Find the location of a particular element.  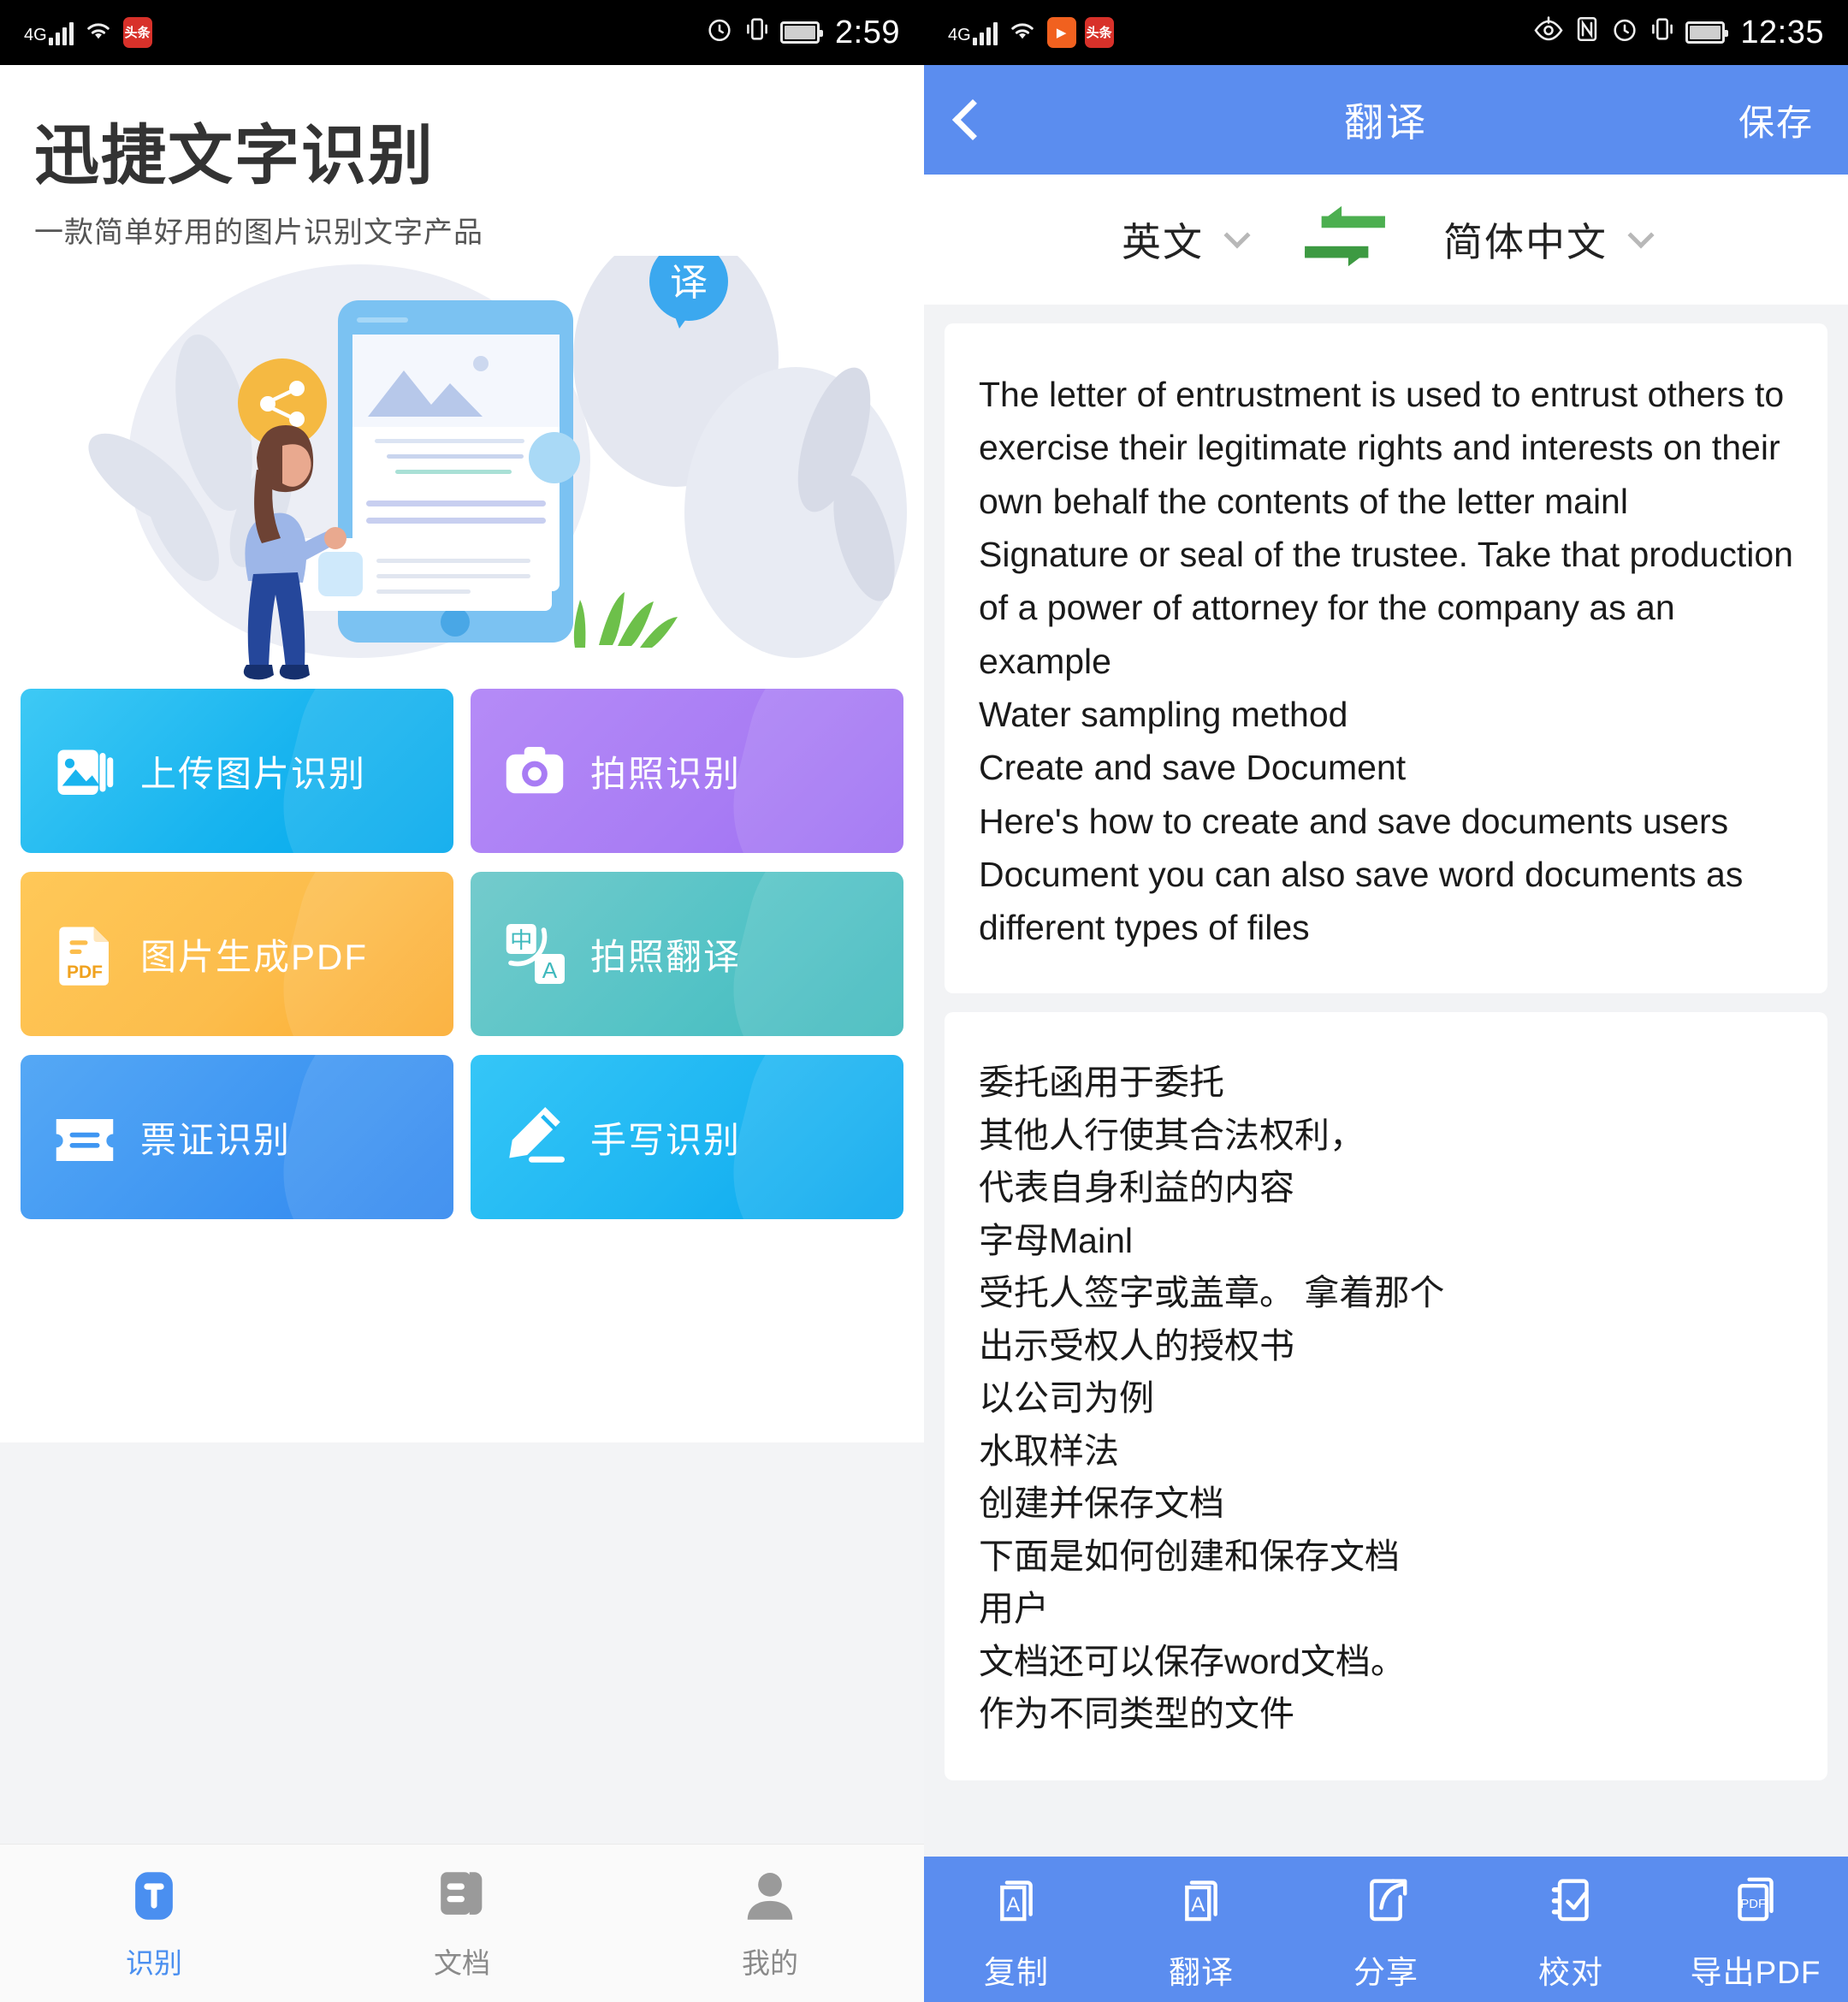

language-selector-row: 英文 简体中文 is located at coordinates (1386, 240).